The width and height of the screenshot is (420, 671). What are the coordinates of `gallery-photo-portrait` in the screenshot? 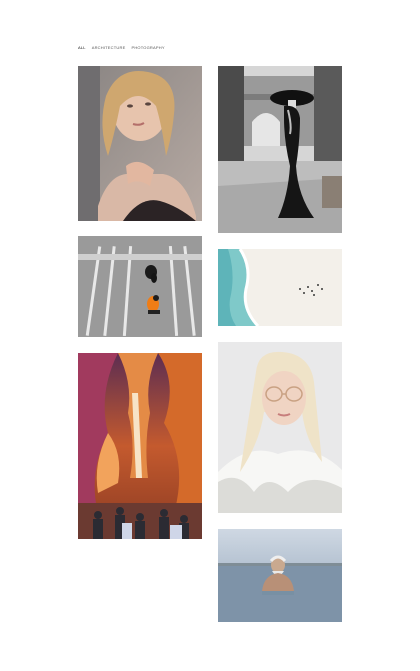 It's located at (140, 143).